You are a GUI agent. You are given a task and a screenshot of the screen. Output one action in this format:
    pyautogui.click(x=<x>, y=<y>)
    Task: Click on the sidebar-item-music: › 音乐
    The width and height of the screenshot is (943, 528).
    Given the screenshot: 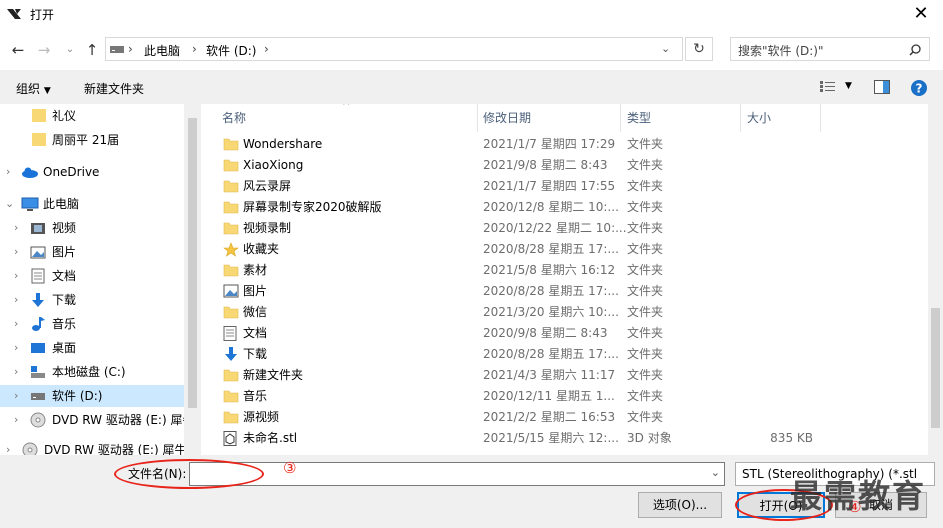 What is the action you would take?
    pyautogui.click(x=92, y=324)
    